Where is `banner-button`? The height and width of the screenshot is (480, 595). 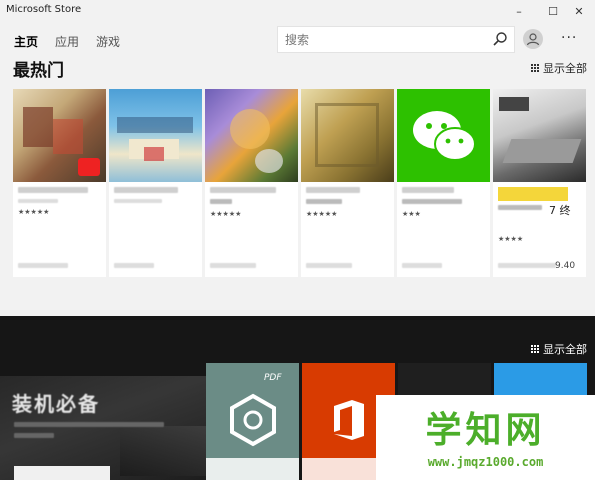
banner-button is located at coordinates (62, 473).